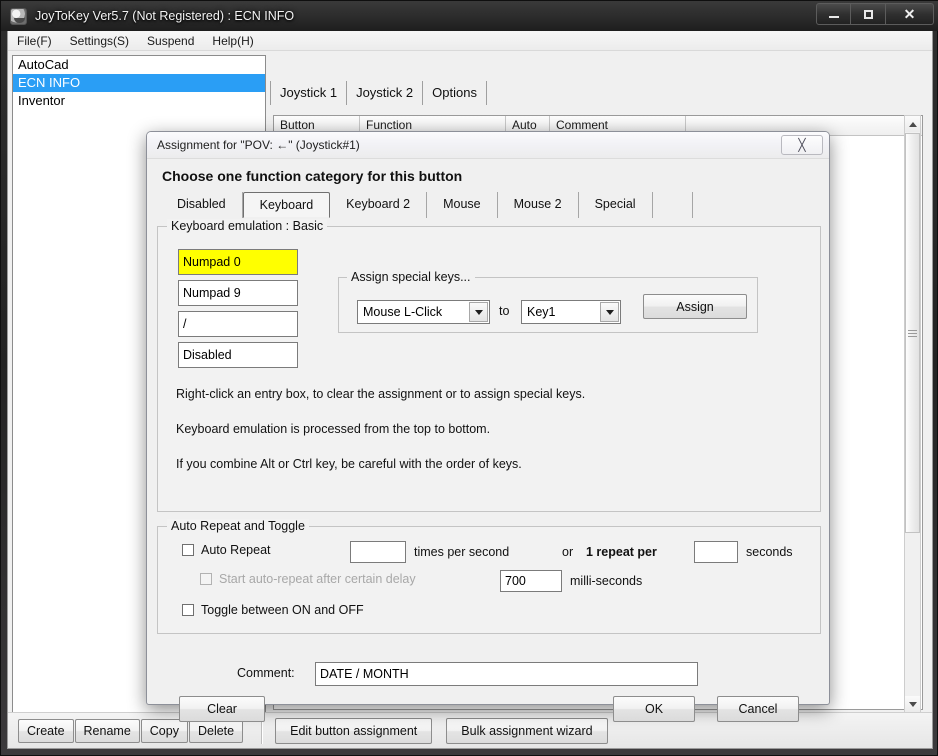 The image size is (938, 756). What do you see at coordinates (378, 552) in the screenshot?
I see `times-per-second-input` at bounding box center [378, 552].